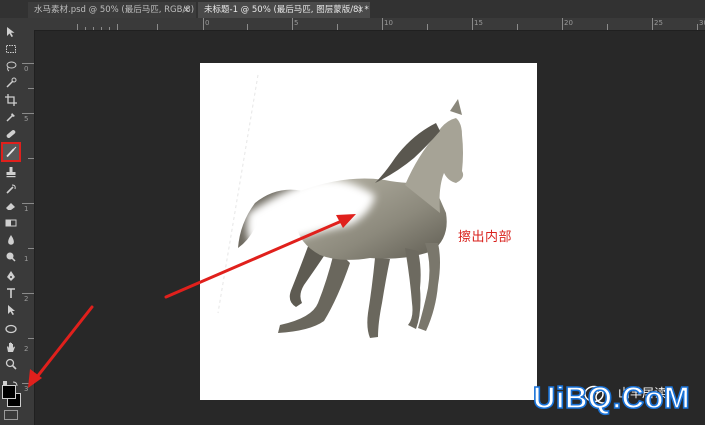 This screenshot has height=425, width=705. What do you see at coordinates (62, 344) in the screenshot?
I see `arrow-to-swatches` at bounding box center [62, 344].